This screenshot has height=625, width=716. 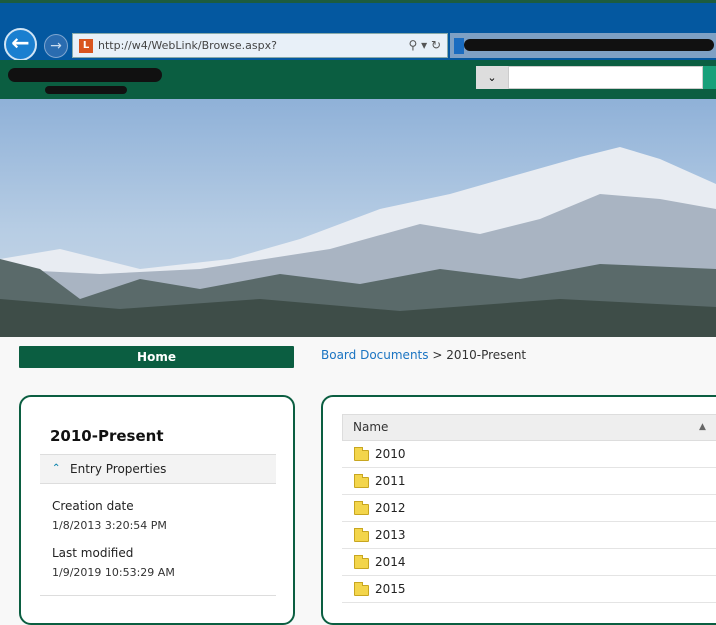 What do you see at coordinates (589, 45) in the screenshot?
I see `redaction` at bounding box center [589, 45].